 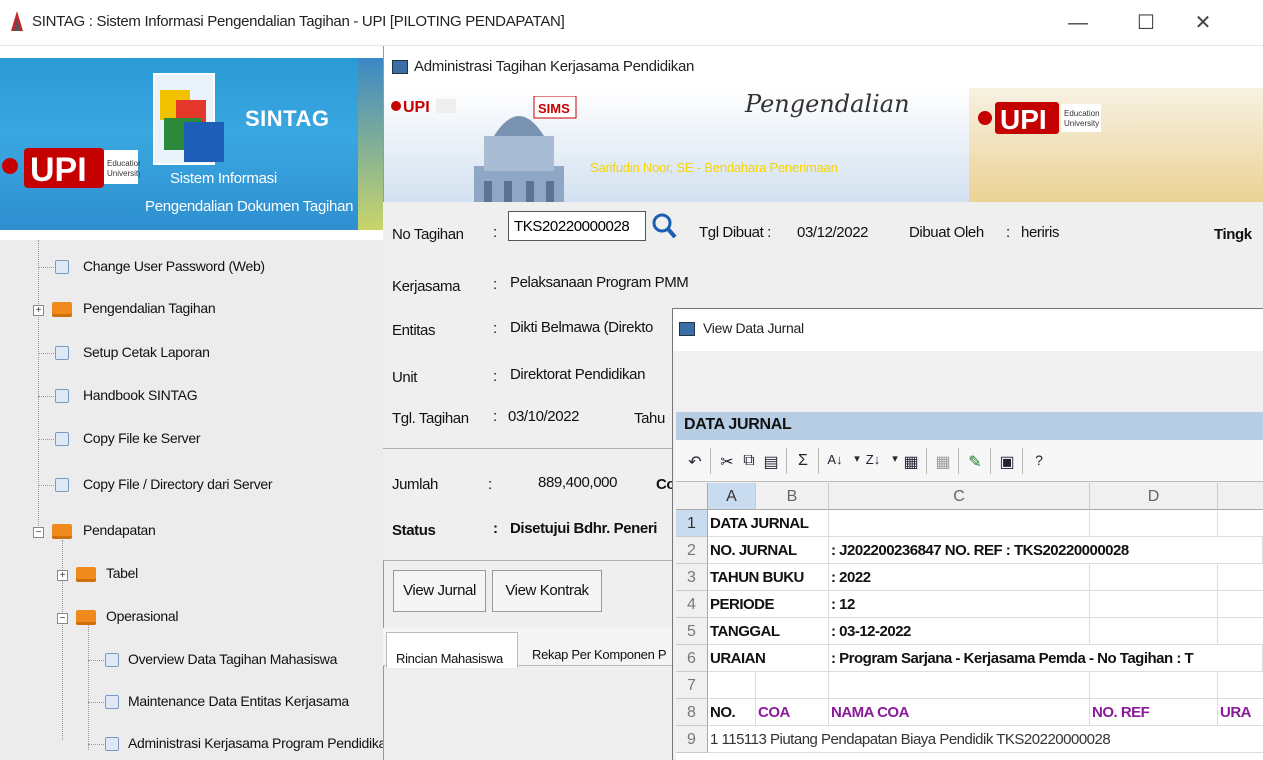 What do you see at coordinates (577, 226) in the screenshot?
I see `no-tagihan-input` at bounding box center [577, 226].